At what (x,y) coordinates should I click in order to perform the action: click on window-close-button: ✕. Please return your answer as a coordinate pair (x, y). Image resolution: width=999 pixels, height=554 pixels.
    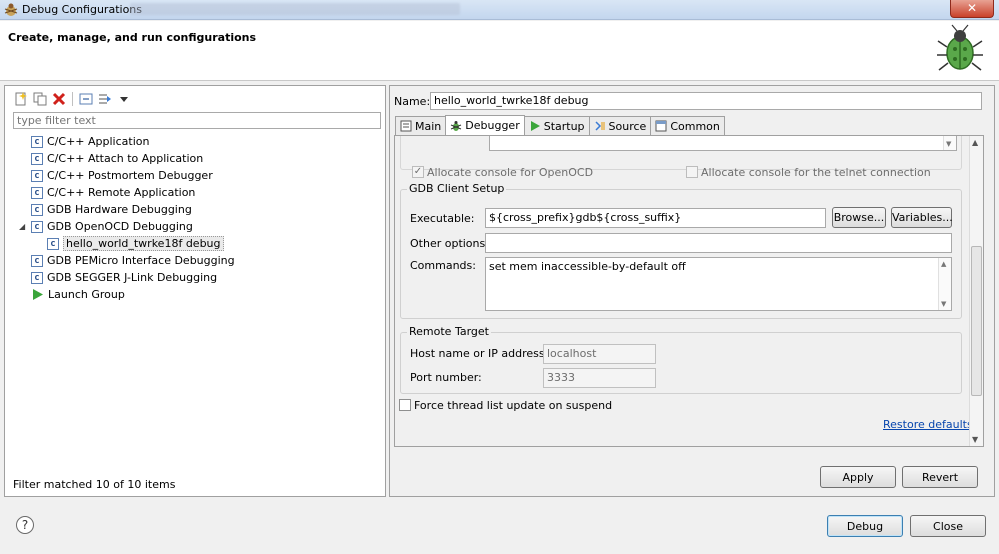
    Looking at the image, I should click on (972, 9).